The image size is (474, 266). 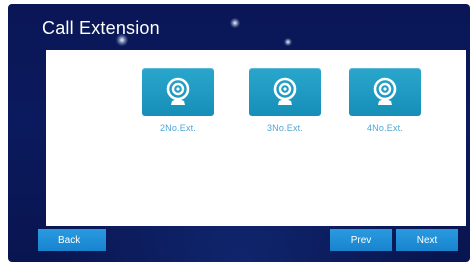 I want to click on next-button: Next, so click(x=427, y=240).